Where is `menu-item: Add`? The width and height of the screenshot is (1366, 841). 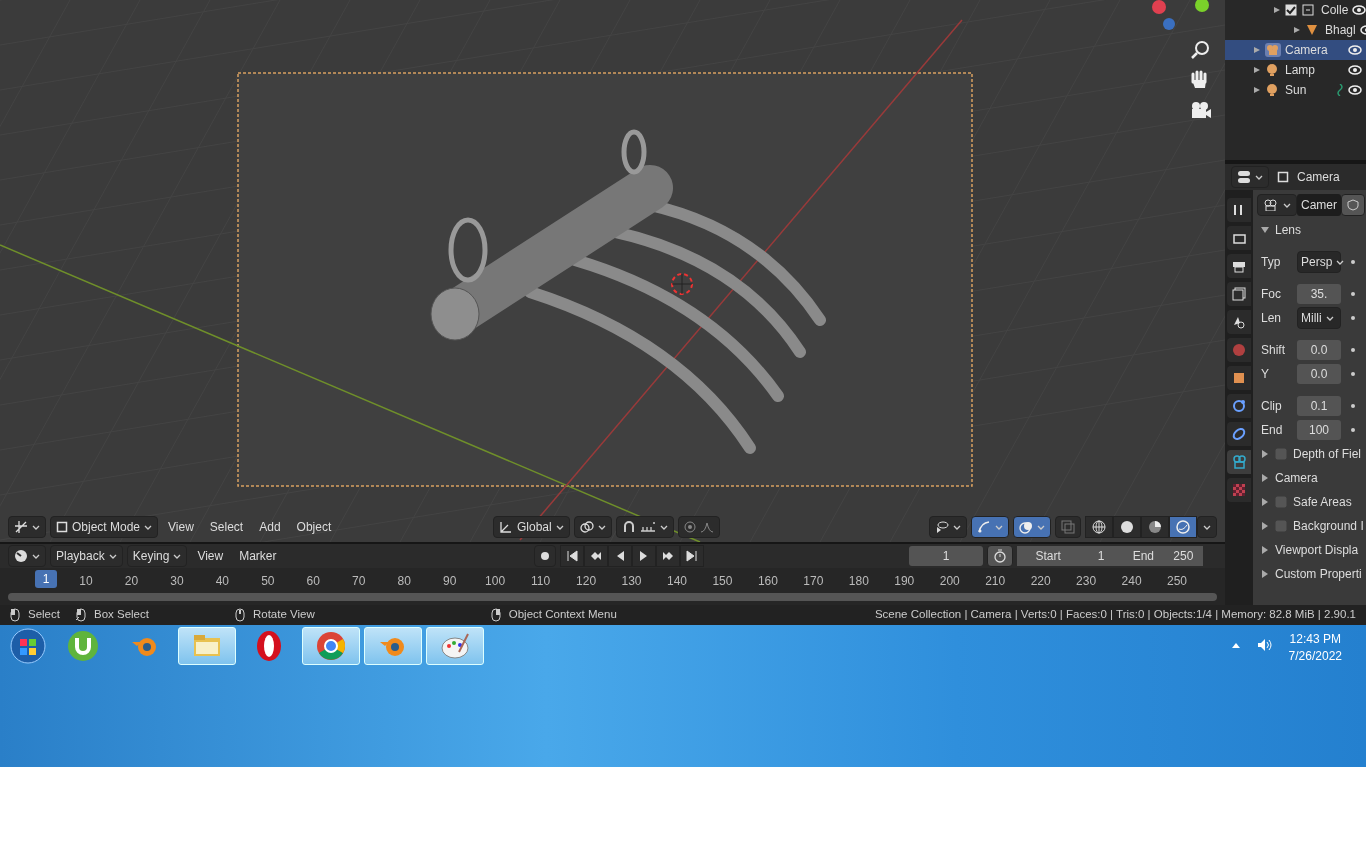 menu-item: Add is located at coordinates (270, 527).